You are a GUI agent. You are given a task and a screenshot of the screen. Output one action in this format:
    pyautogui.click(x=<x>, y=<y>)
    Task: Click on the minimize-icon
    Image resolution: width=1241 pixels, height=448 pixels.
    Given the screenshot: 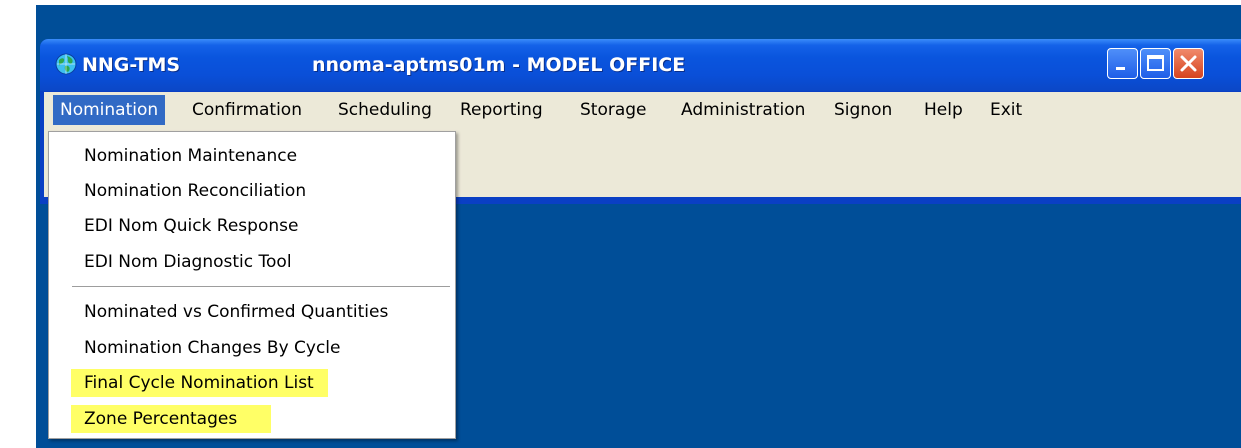 What is the action you would take?
    pyautogui.click(x=1120, y=68)
    